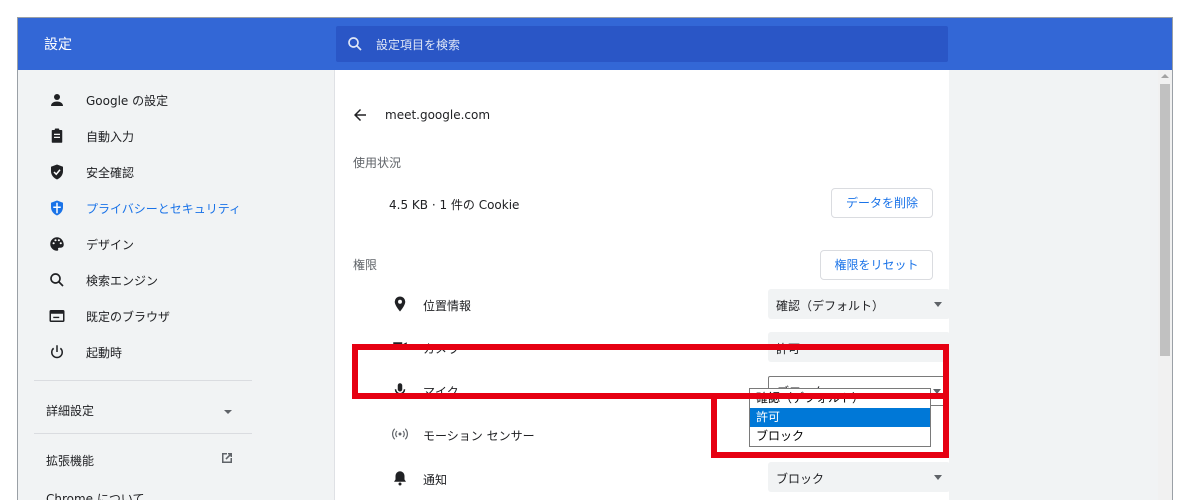  Describe the element at coordinates (1052, 285) in the screenshot. I see `right-margin` at that location.